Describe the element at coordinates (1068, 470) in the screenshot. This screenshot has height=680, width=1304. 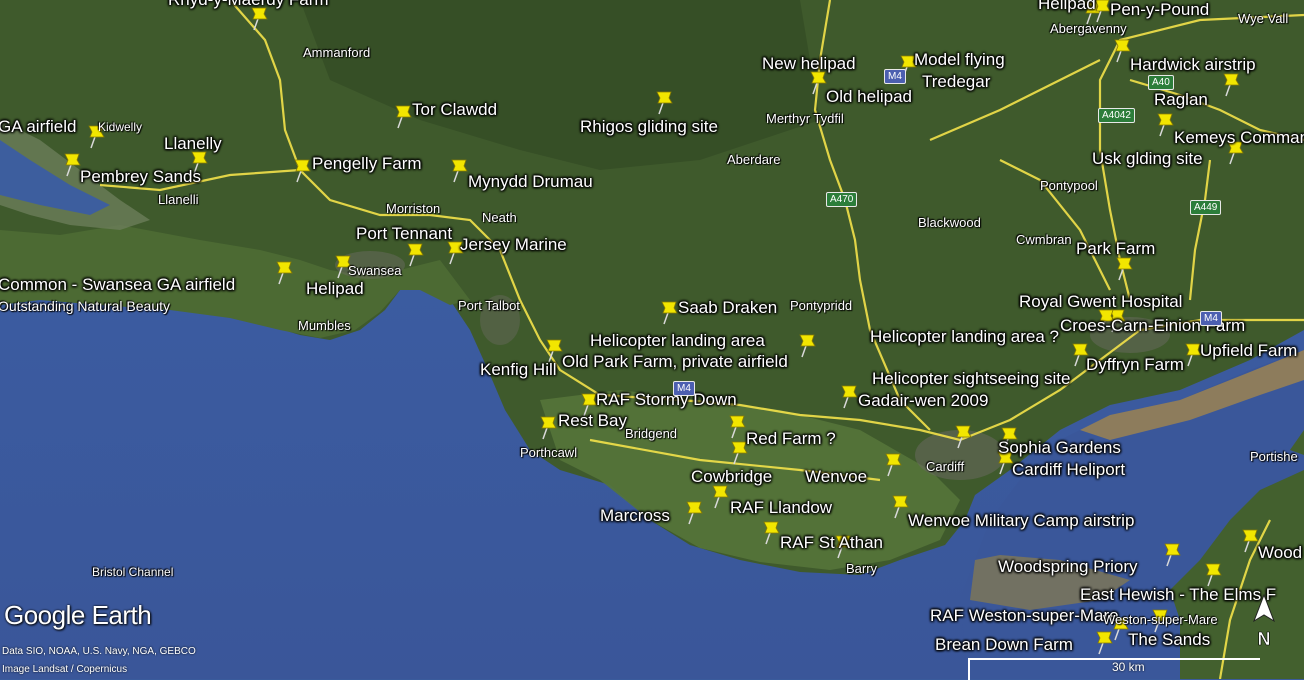
I see `placemark-label: Cardiff Heliport` at that location.